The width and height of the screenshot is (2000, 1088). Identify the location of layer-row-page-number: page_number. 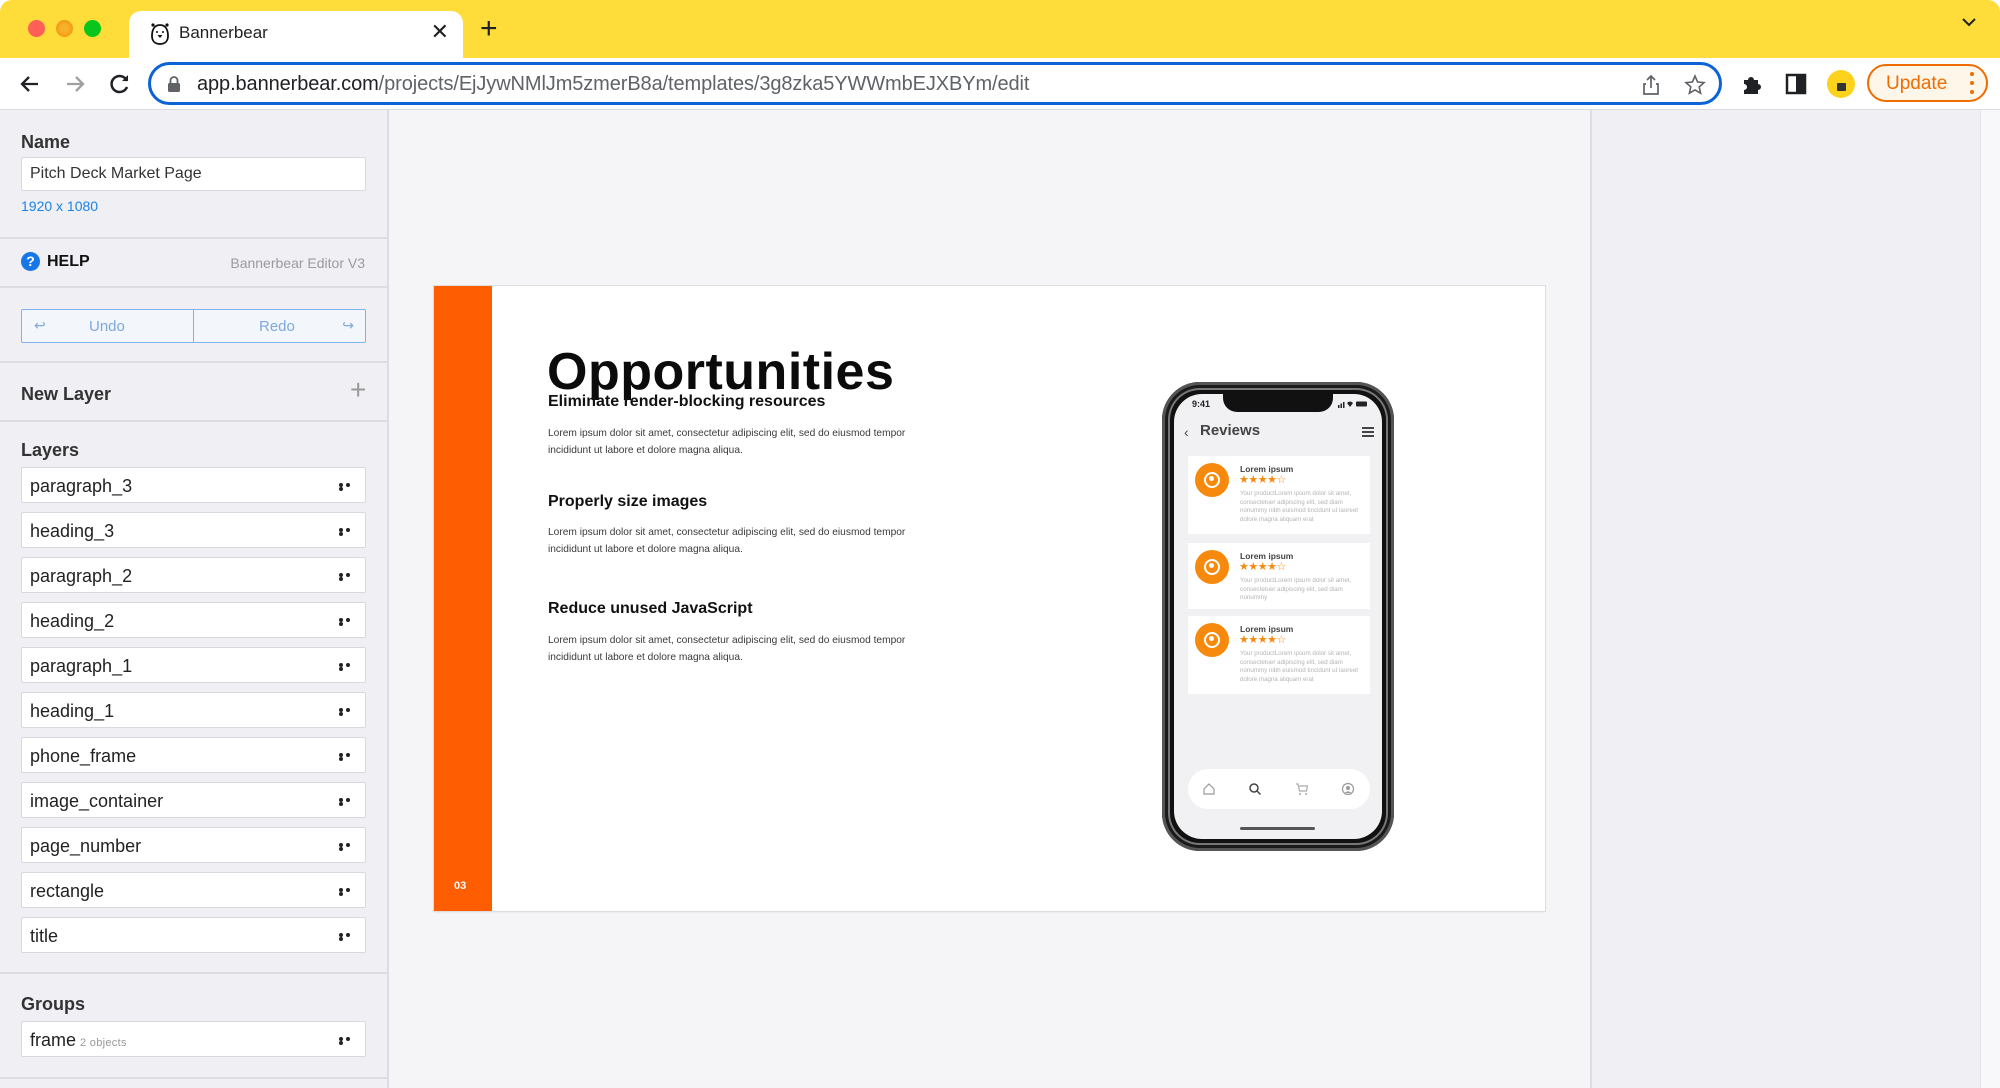
(193, 845).